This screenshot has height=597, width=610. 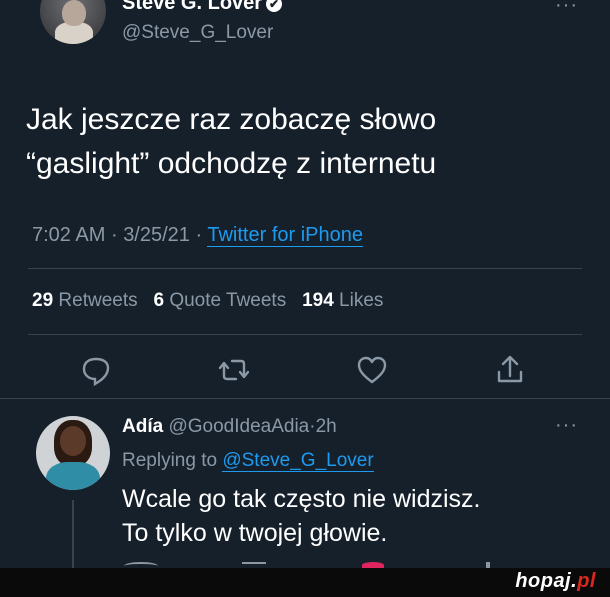 I want to click on reply-more-options-icon: ···, so click(x=566, y=425).